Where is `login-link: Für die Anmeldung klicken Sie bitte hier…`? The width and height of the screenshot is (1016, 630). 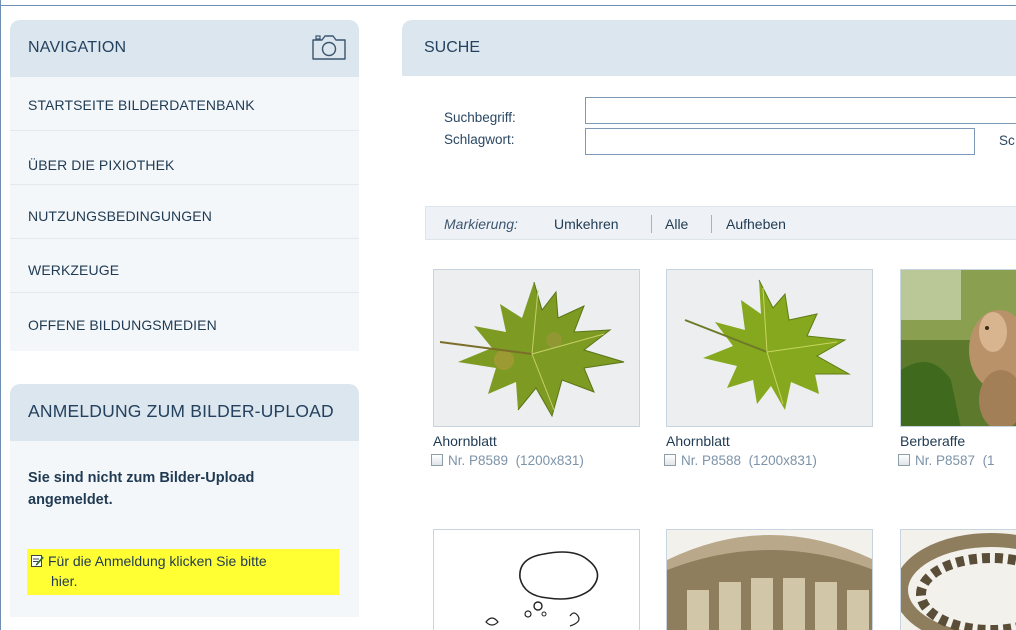
login-link: Für die Anmeldung klicken Sie bitte hier… is located at coordinates (183, 572).